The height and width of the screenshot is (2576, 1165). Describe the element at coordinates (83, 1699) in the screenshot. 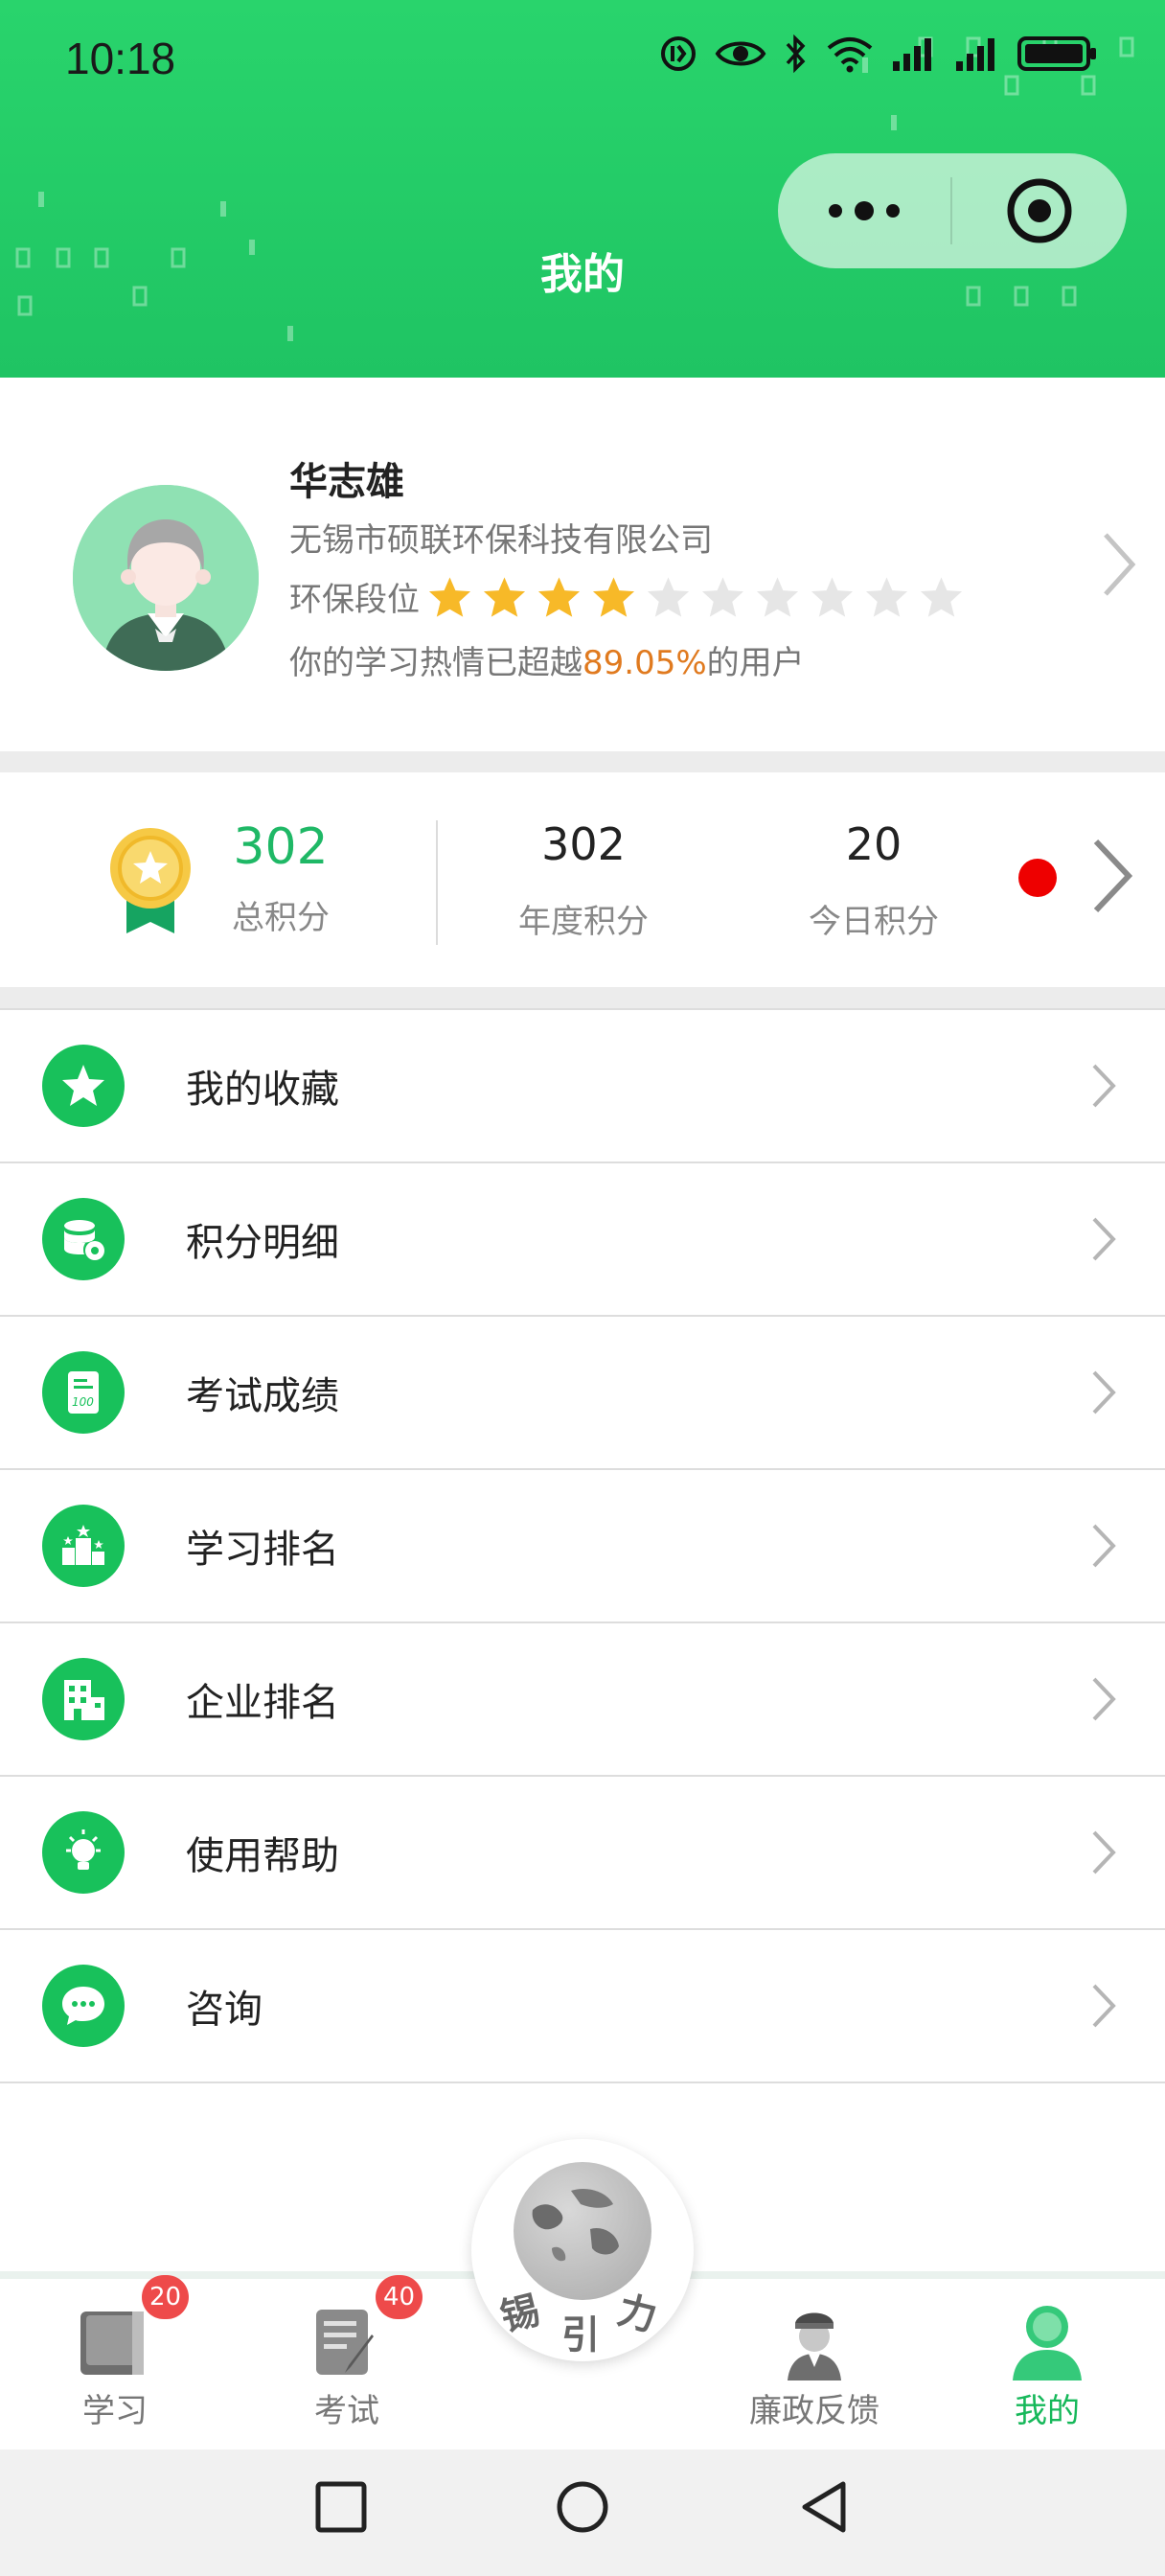

I see `building-icon` at that location.